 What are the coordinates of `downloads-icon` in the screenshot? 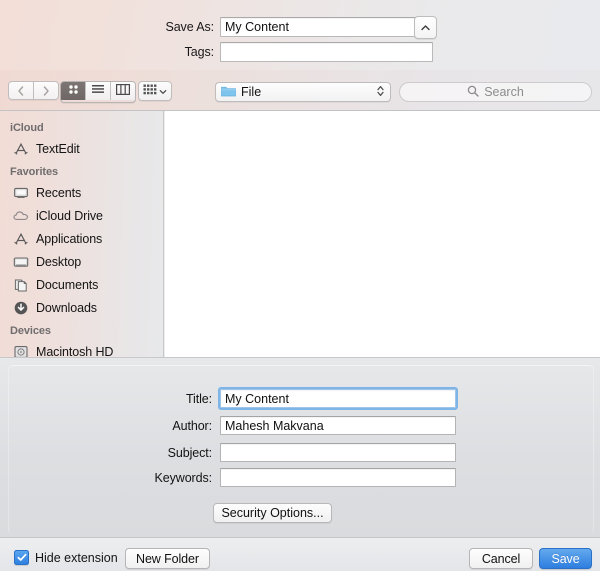 It's located at (21, 308).